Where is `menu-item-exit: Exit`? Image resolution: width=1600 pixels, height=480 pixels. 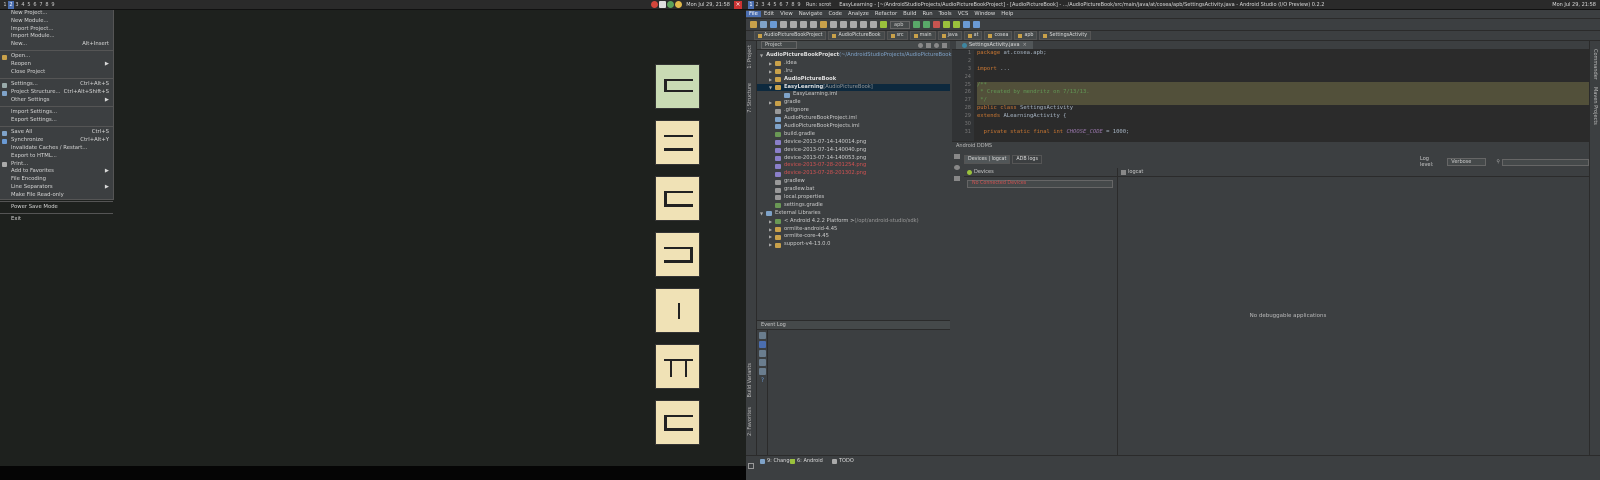
menu-item-exit: Exit is located at coordinates (56, 220).